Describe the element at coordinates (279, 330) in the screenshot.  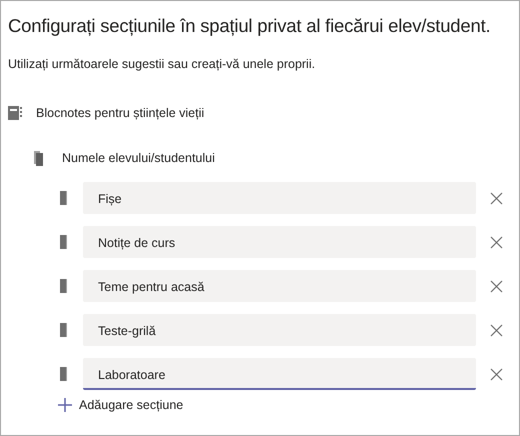
I see `section-name-field: Teste-grilă` at that location.